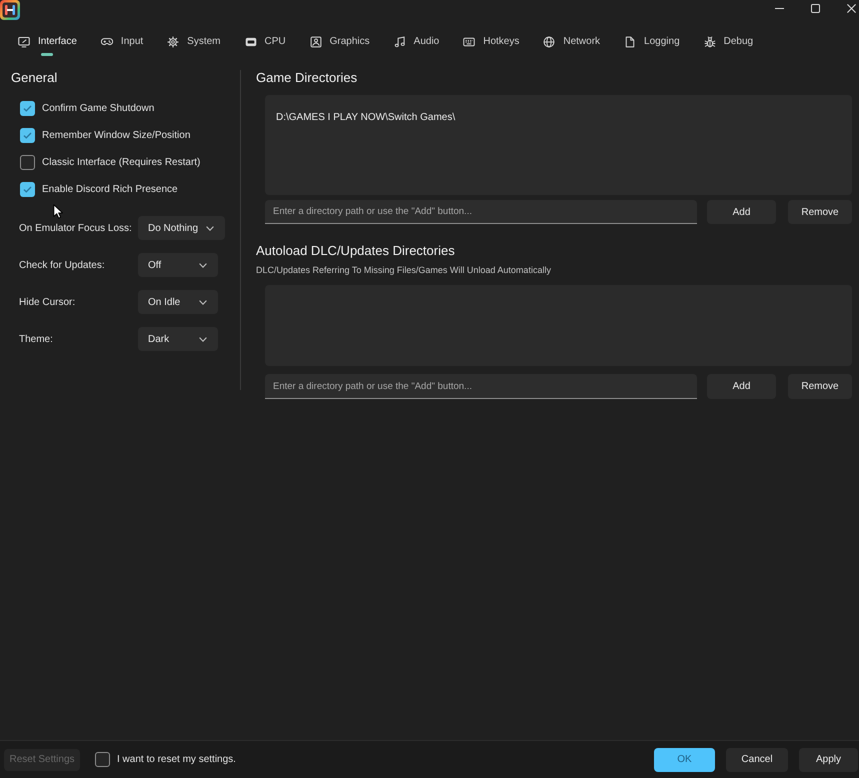 Image resolution: width=859 pixels, height=778 pixels. What do you see at coordinates (47, 44) in the screenshot?
I see `tab: Interface` at bounding box center [47, 44].